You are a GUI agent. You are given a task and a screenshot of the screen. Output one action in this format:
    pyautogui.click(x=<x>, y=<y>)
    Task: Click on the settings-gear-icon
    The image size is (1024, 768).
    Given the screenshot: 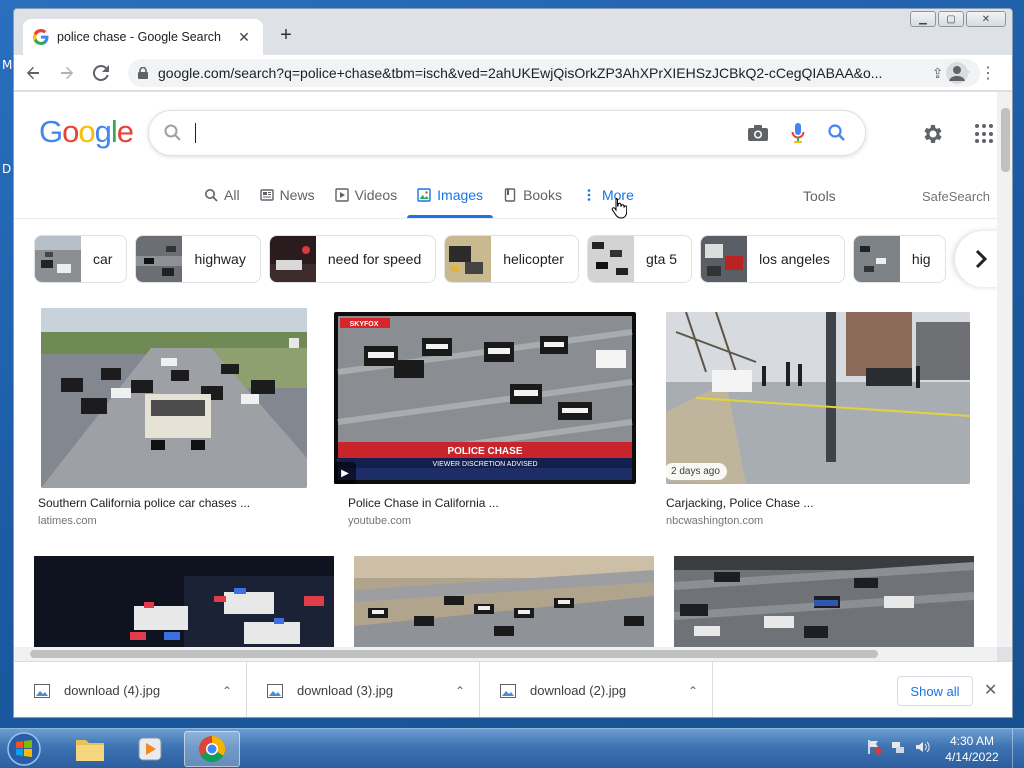 What is the action you would take?
    pyautogui.click(x=933, y=134)
    